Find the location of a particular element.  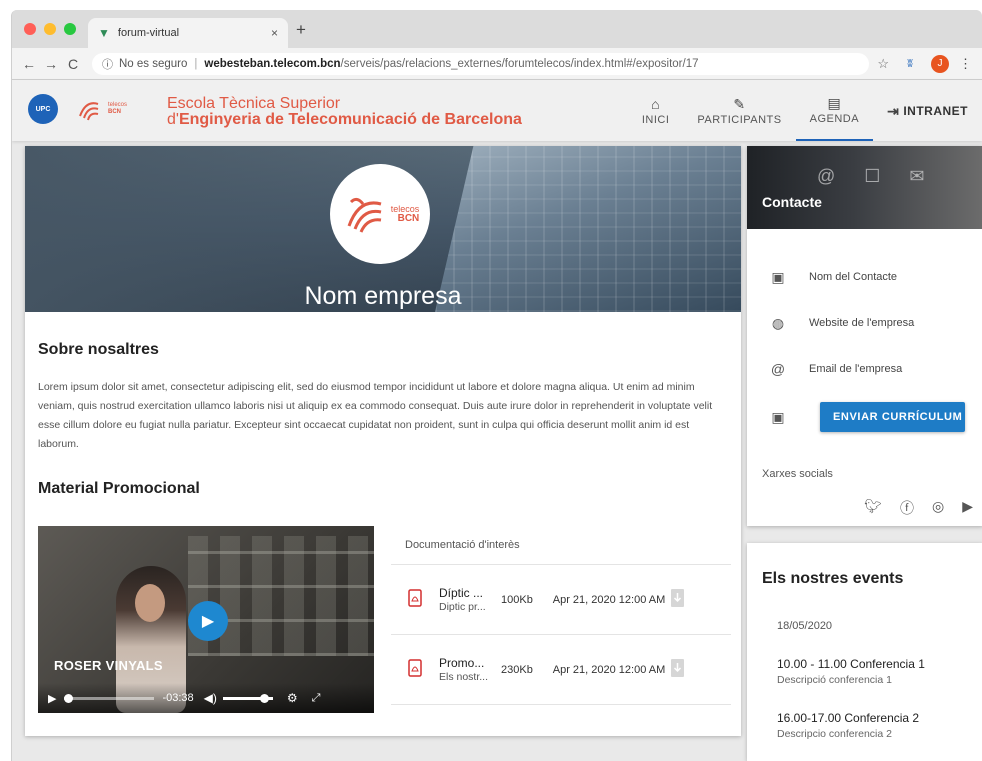

new-tab-button: + is located at coordinates (301, 29).